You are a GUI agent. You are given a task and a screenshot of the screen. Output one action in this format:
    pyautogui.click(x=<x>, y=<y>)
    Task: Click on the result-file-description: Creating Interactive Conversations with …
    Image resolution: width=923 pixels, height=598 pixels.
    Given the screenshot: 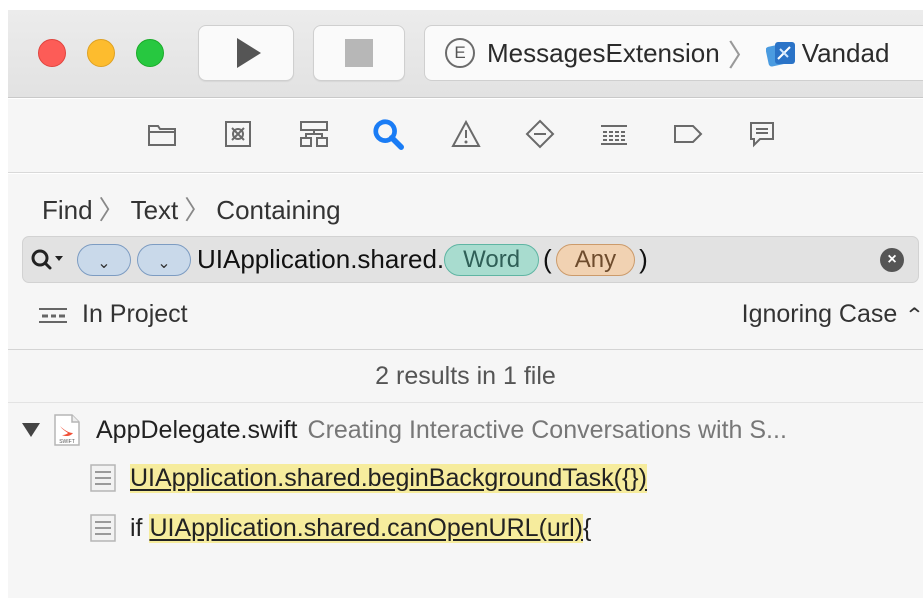 What is the action you would take?
    pyautogui.click(x=547, y=429)
    